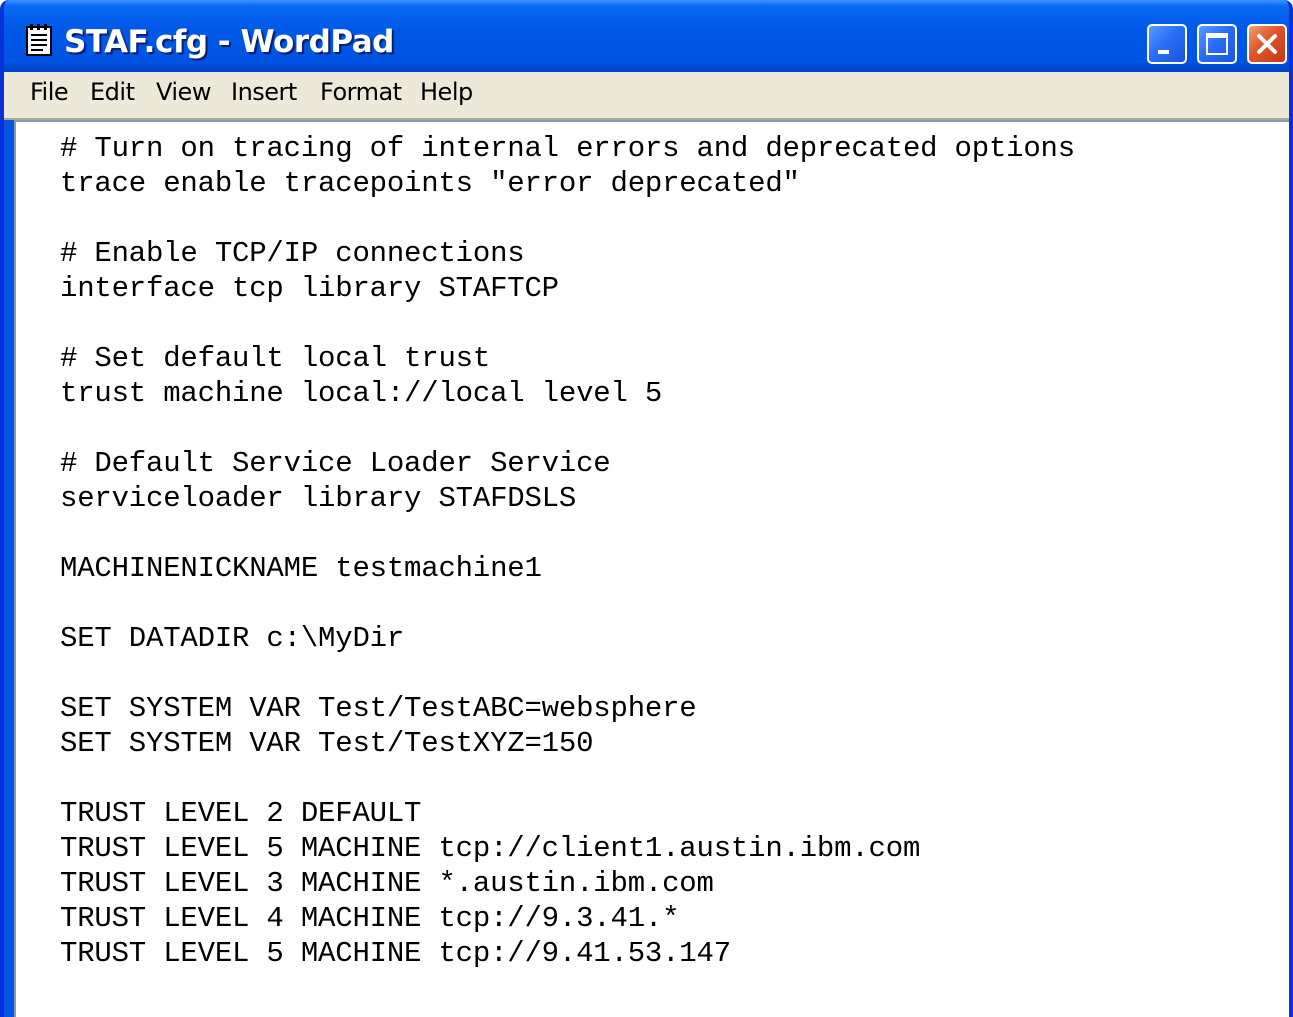  What do you see at coordinates (39, 40) in the screenshot?
I see `notepad-document-icon` at bounding box center [39, 40].